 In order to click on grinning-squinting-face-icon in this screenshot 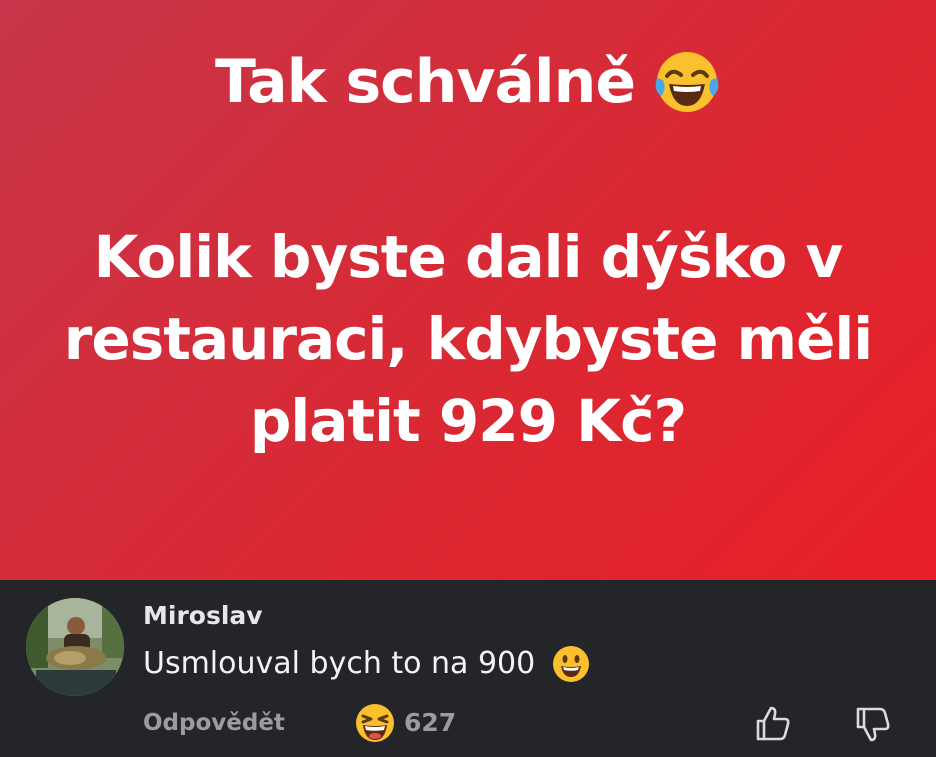, I will do `click(375, 723)`.